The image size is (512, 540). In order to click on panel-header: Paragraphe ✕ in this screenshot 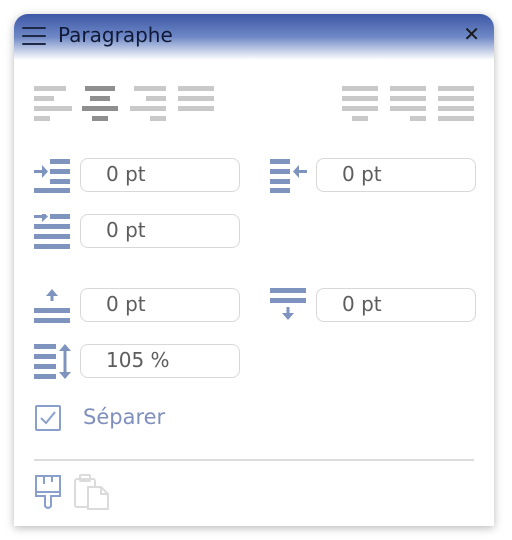, I will do `click(254, 37)`.